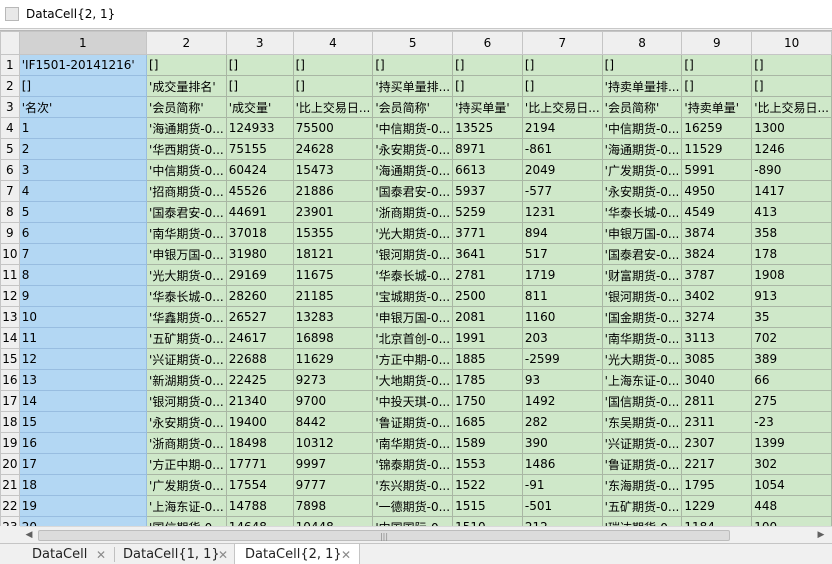 The image size is (832, 564). What do you see at coordinates (487, 521) in the screenshot?
I see `grid-cell: 1510` at bounding box center [487, 521].